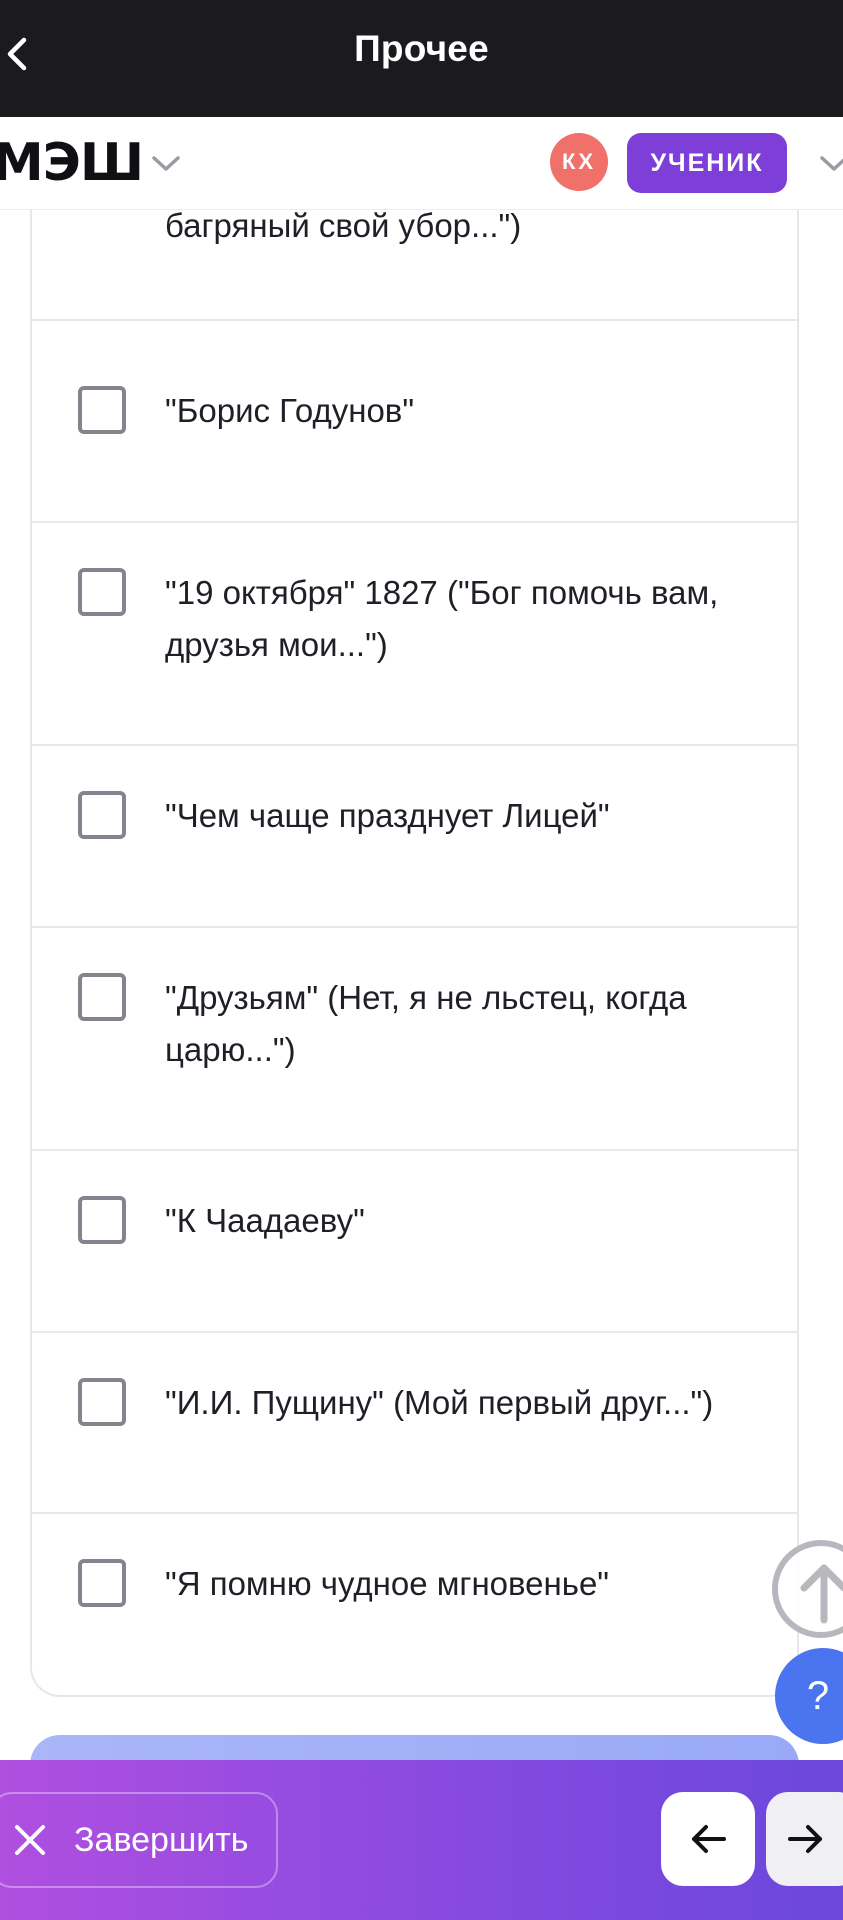 The image size is (843, 1920). I want to click on option-label: "И.И. Пущину" (Мой первый друг..."), so click(439, 1402).